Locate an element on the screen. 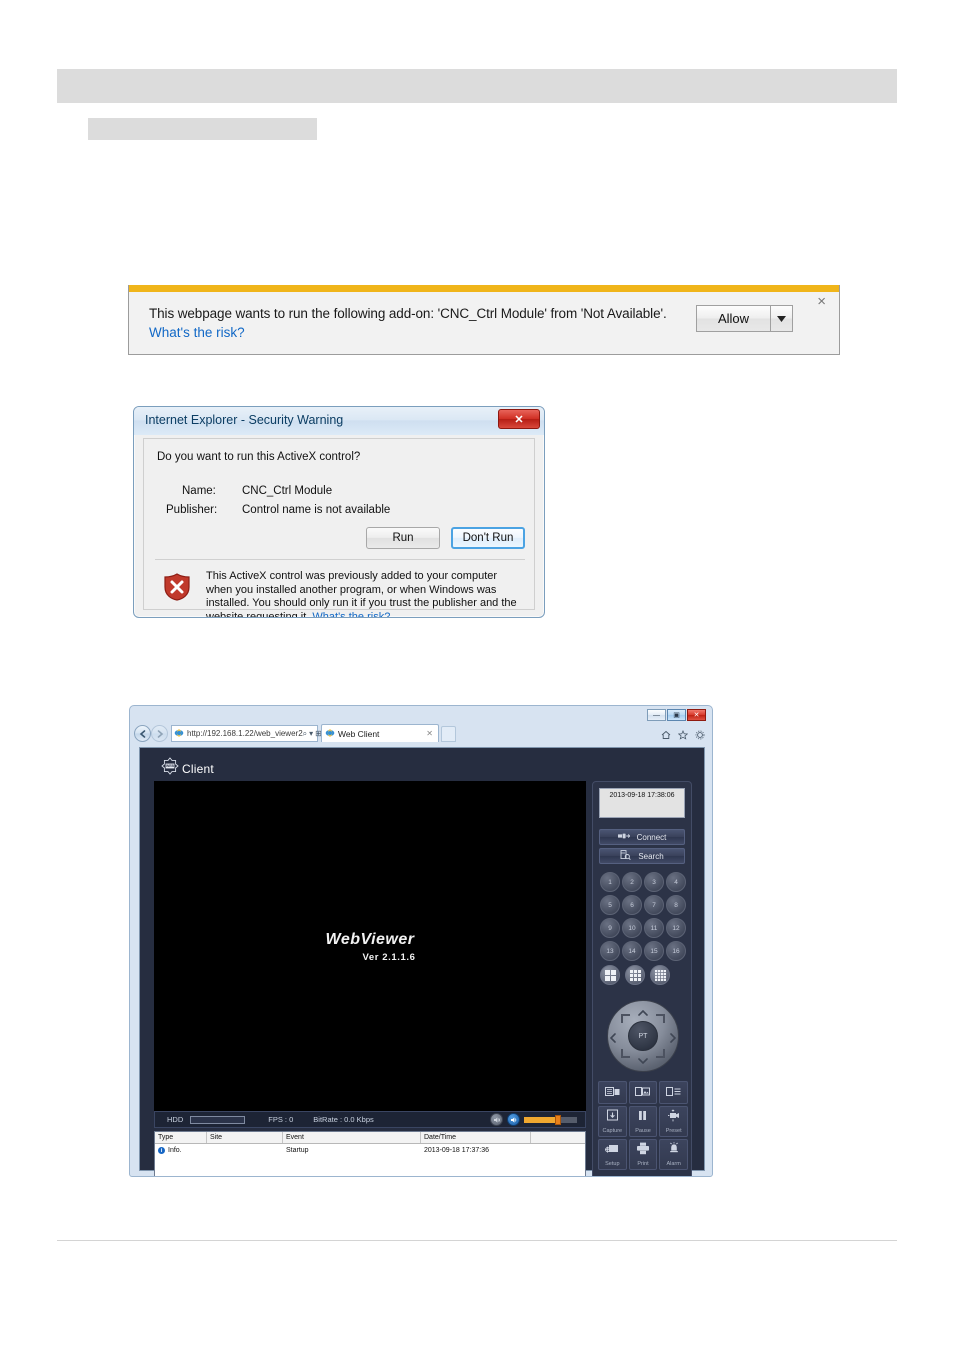  channel-button-11: 11 is located at coordinates (654, 928).